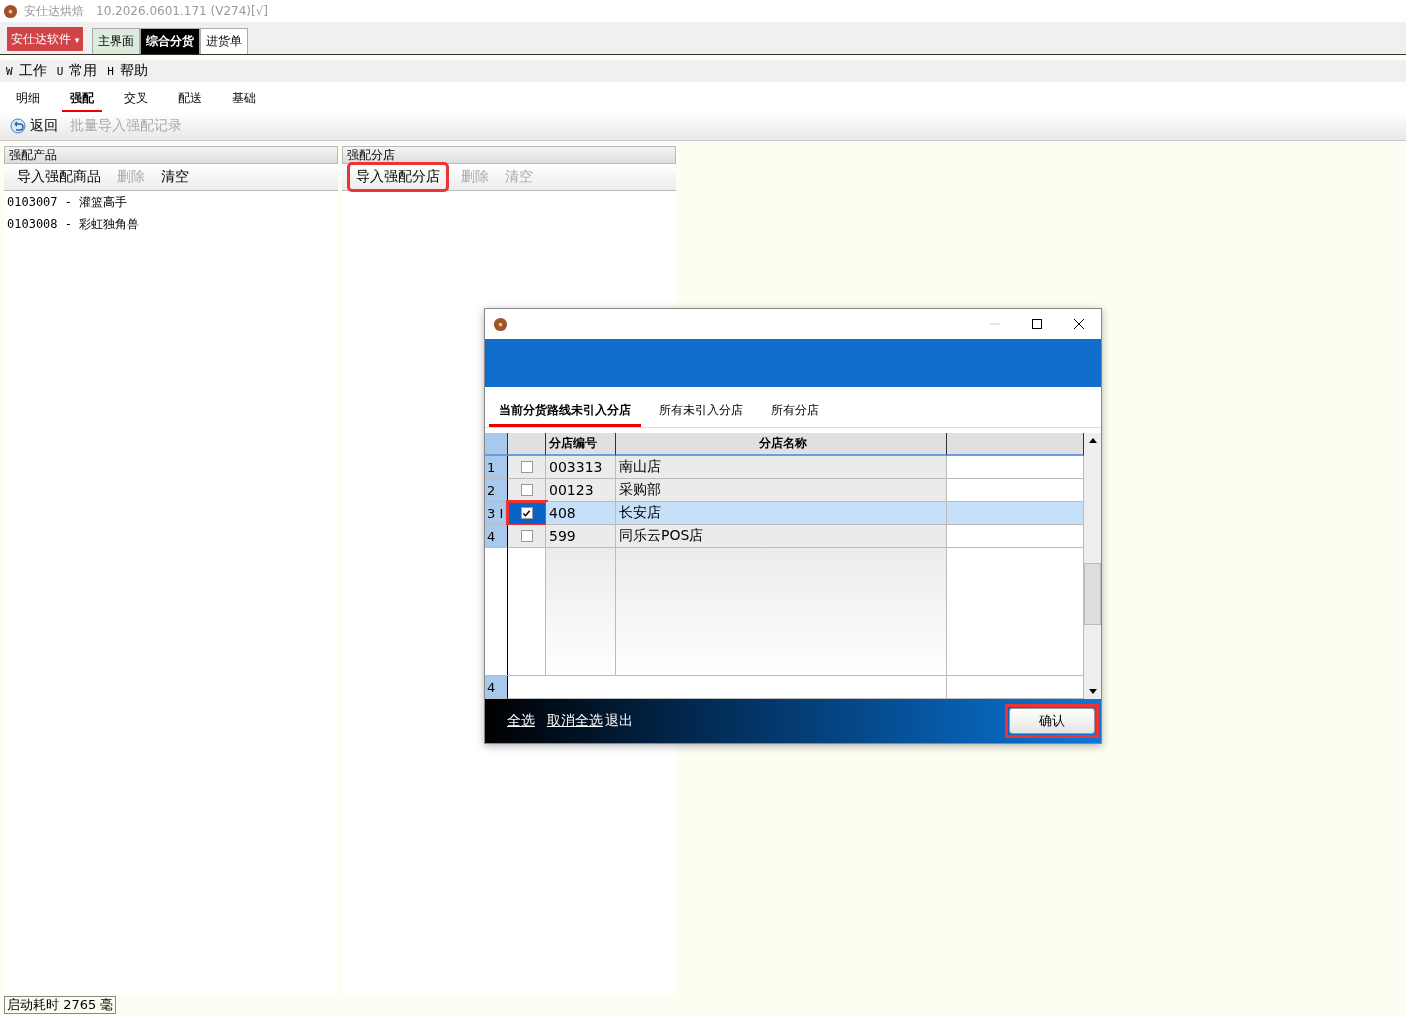 The width and height of the screenshot is (1406, 1016). Describe the element at coordinates (781, 467) in the screenshot. I see `table-cell: 南山店` at that location.